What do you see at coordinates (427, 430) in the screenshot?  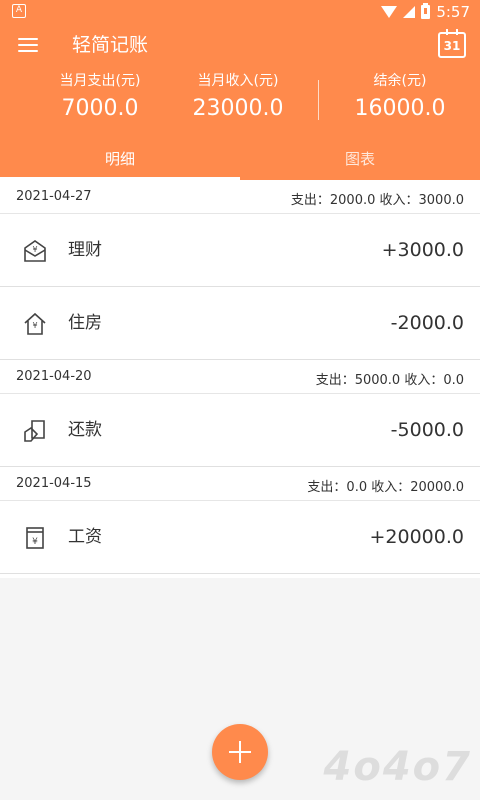 I see `amount: -5000.0` at bounding box center [427, 430].